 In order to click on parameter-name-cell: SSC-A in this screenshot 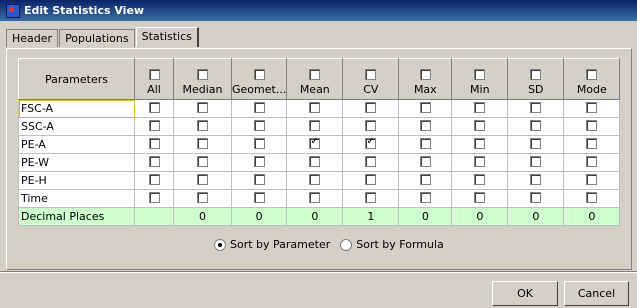, I will do `click(76, 126)`.